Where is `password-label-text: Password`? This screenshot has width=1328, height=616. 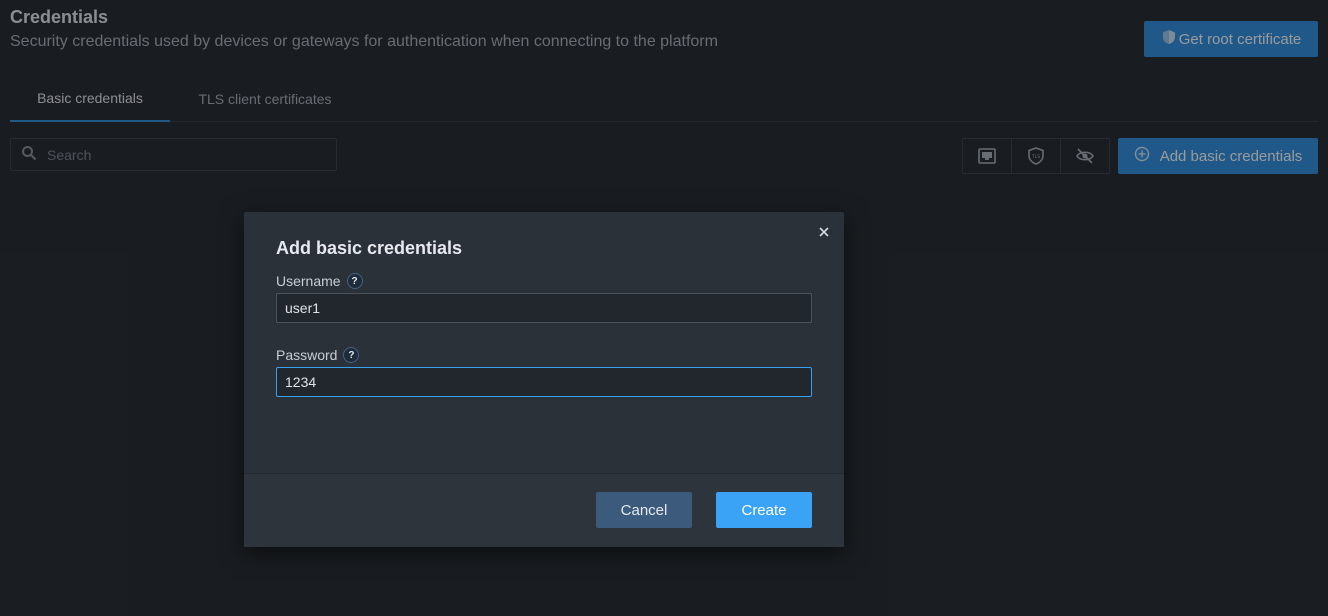 password-label-text: Password is located at coordinates (307, 355).